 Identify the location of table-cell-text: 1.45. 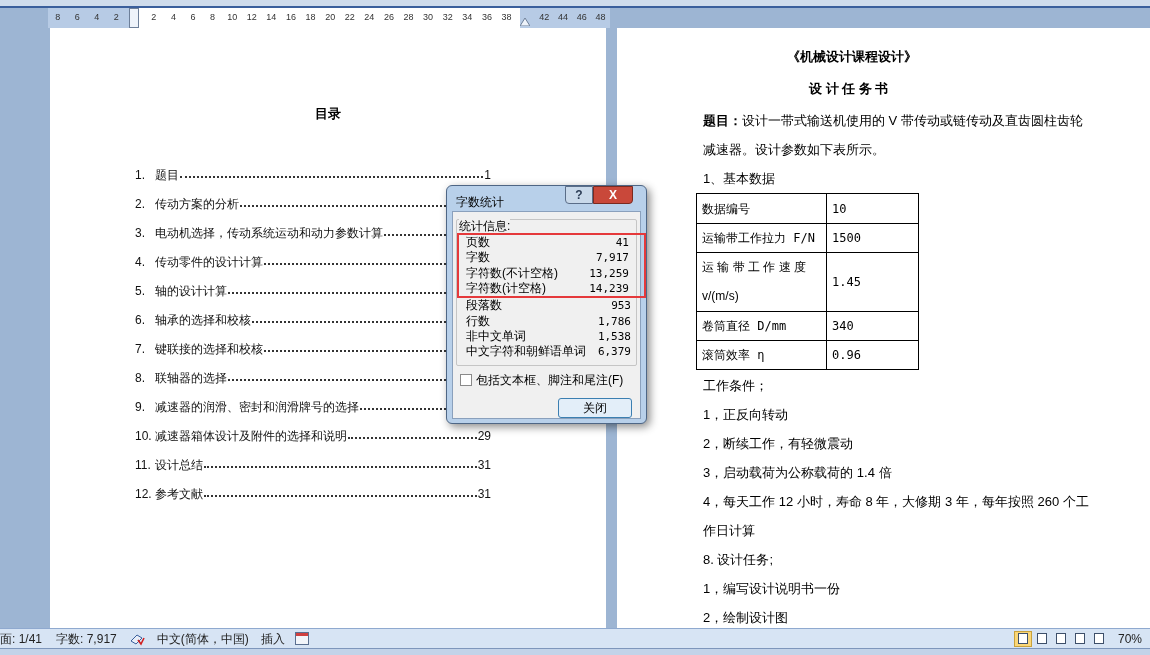
(846, 282).